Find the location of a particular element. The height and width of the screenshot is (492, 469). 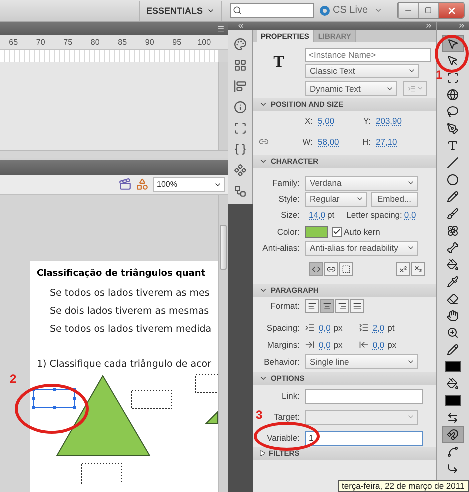

zoom-icon is located at coordinates (453, 332).